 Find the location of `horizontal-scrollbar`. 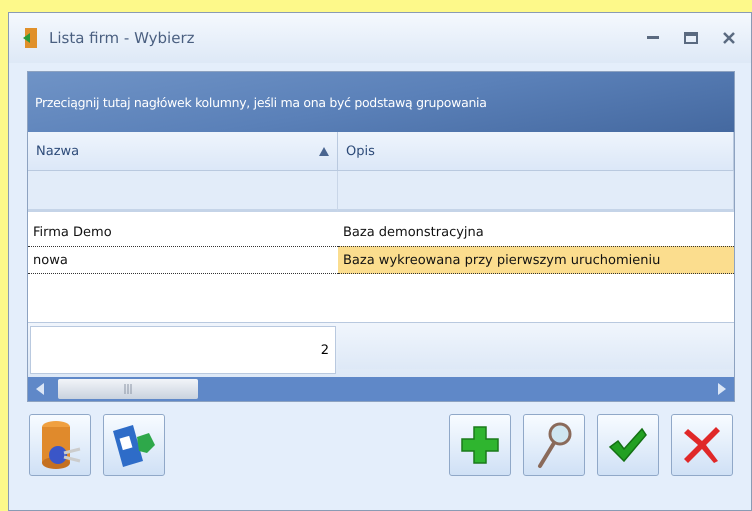

horizontal-scrollbar is located at coordinates (381, 389).